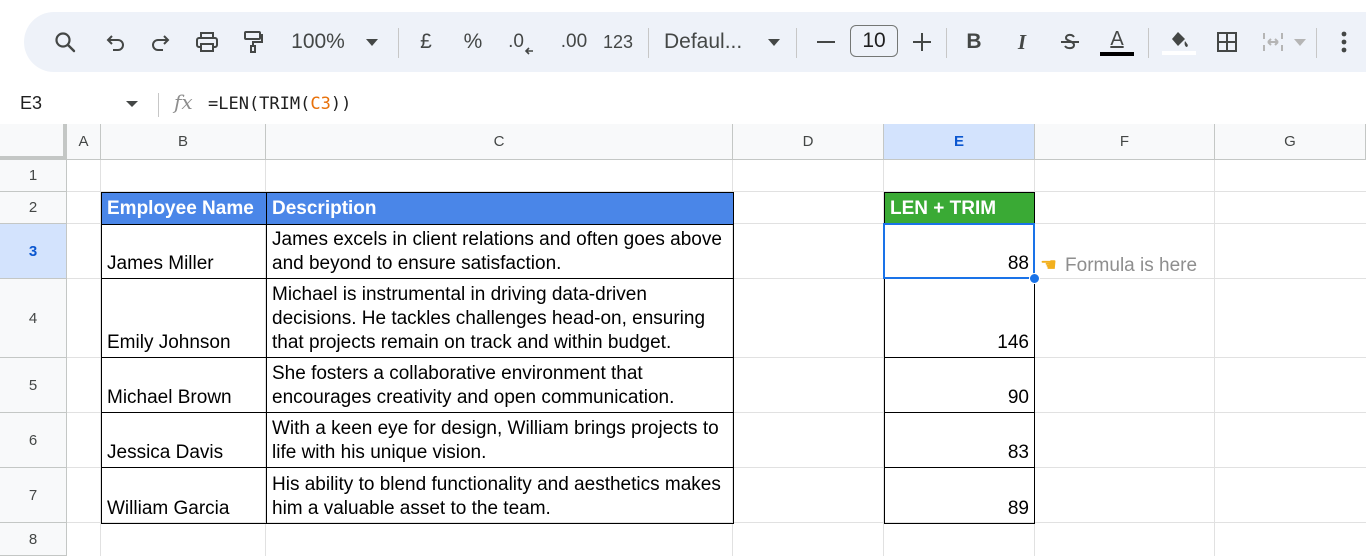 The image size is (1366, 556). Describe the element at coordinates (1227, 42) in the screenshot. I see `borders-icon` at that location.